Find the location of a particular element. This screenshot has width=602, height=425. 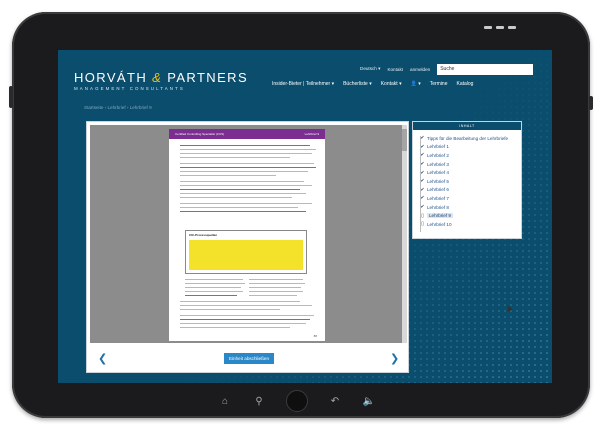

utility-bar: Deutsch ▾ Kontakt anmelden is located at coordinates (447, 69).